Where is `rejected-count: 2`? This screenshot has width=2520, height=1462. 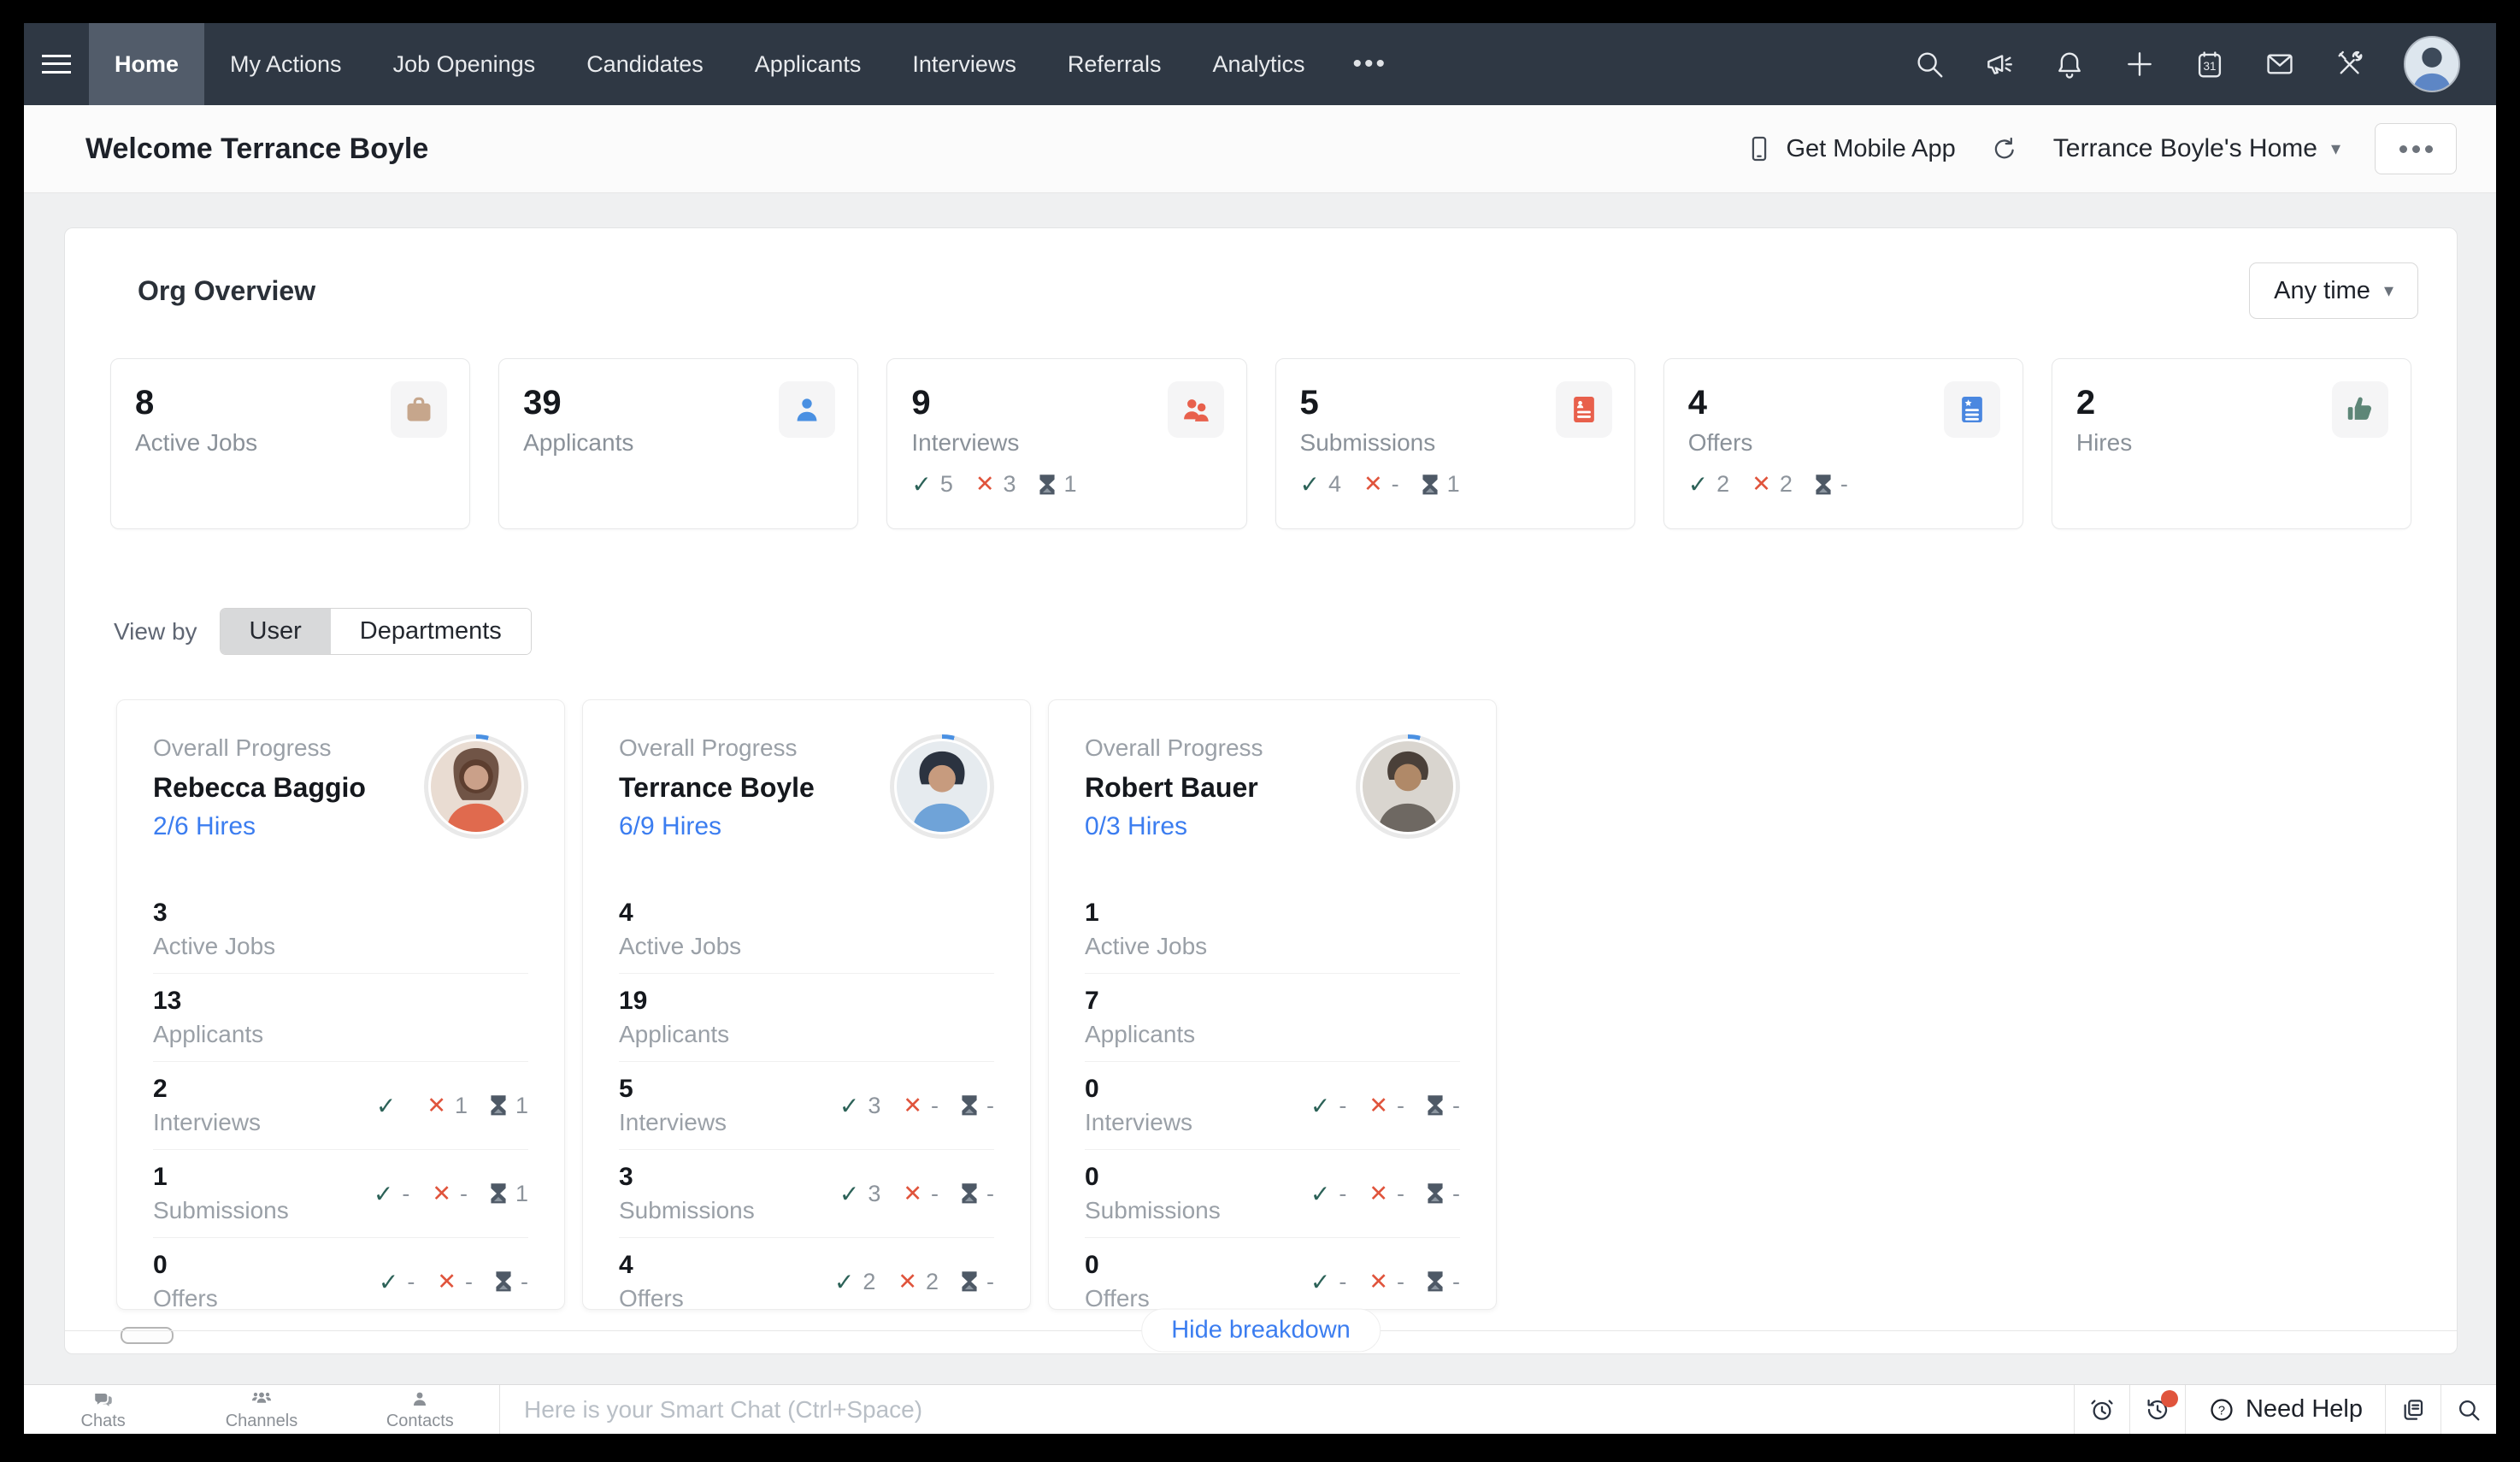 rejected-count: 2 is located at coordinates (932, 1281).